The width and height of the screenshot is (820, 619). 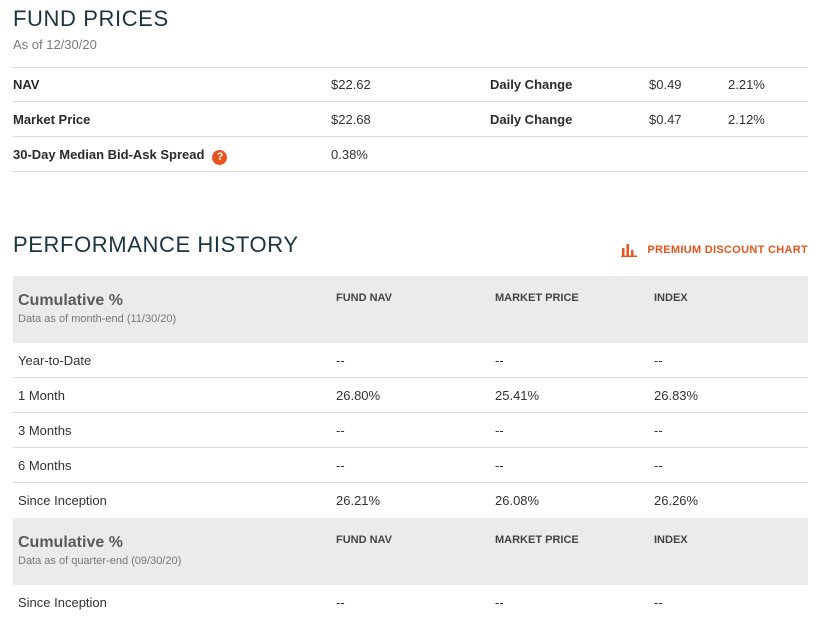 I want to click on fund-nav-value: 26.80%, so click(x=358, y=395).